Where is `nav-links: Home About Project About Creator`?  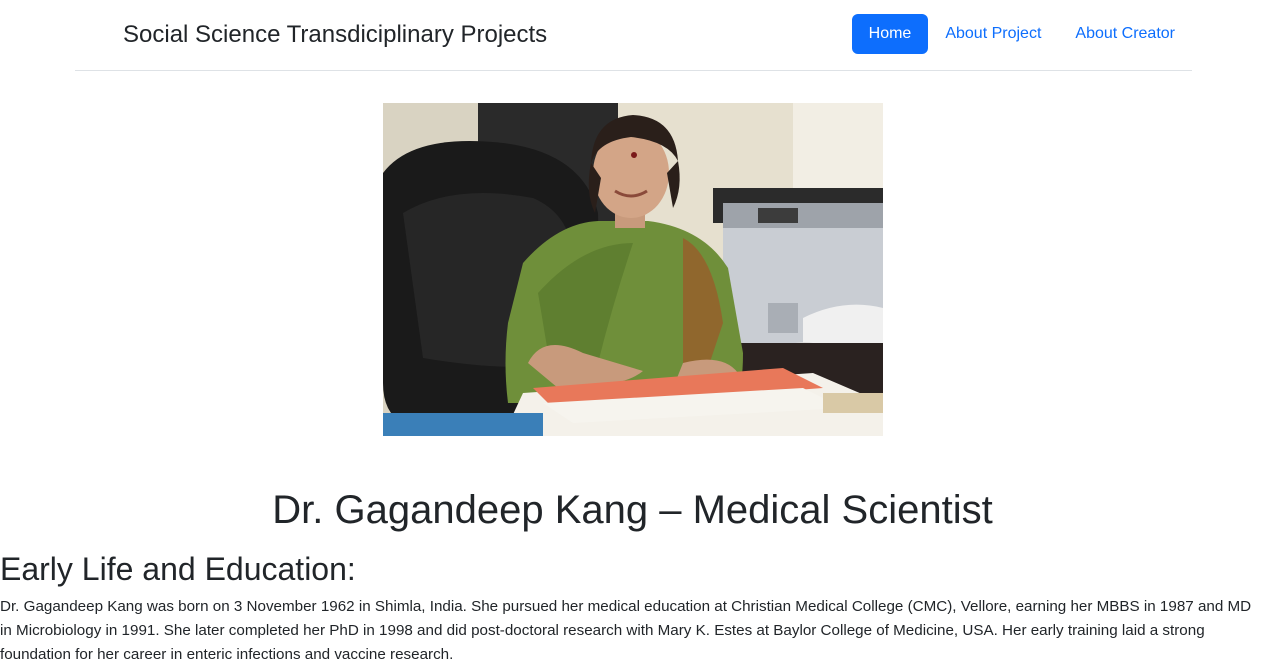
nav-links: Home About Project About Creator is located at coordinates (1021, 34).